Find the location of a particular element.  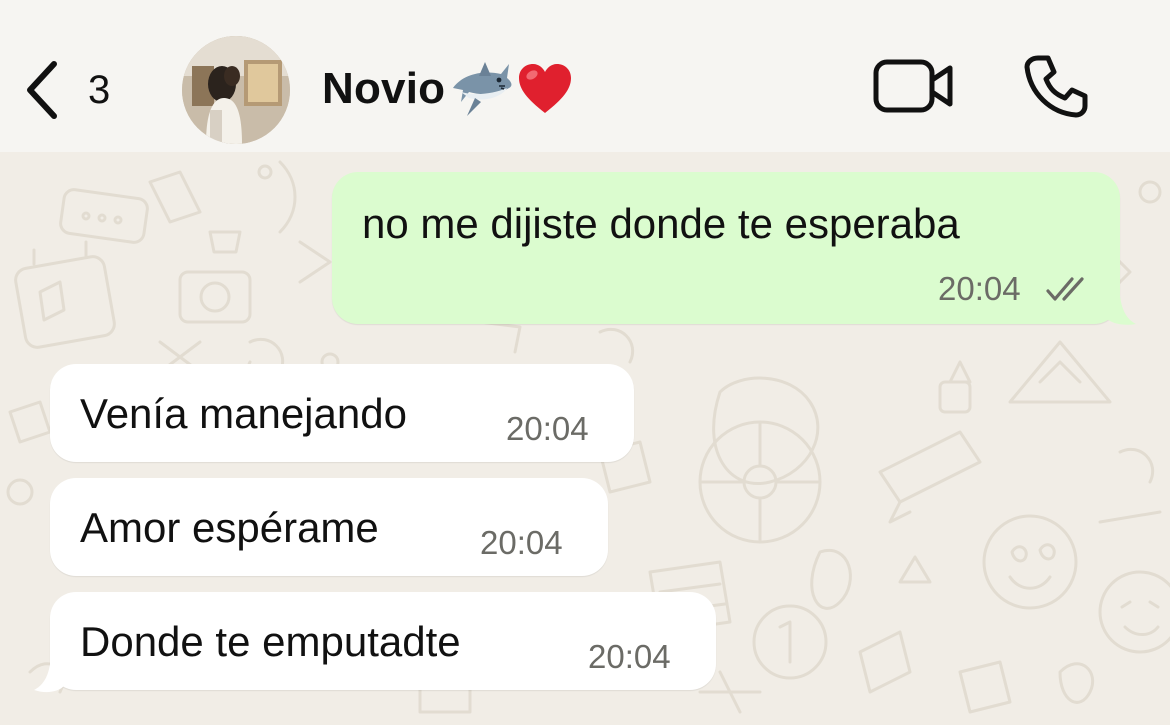

message-incoming: Amor espérame 20:04 is located at coordinates (329, 527).